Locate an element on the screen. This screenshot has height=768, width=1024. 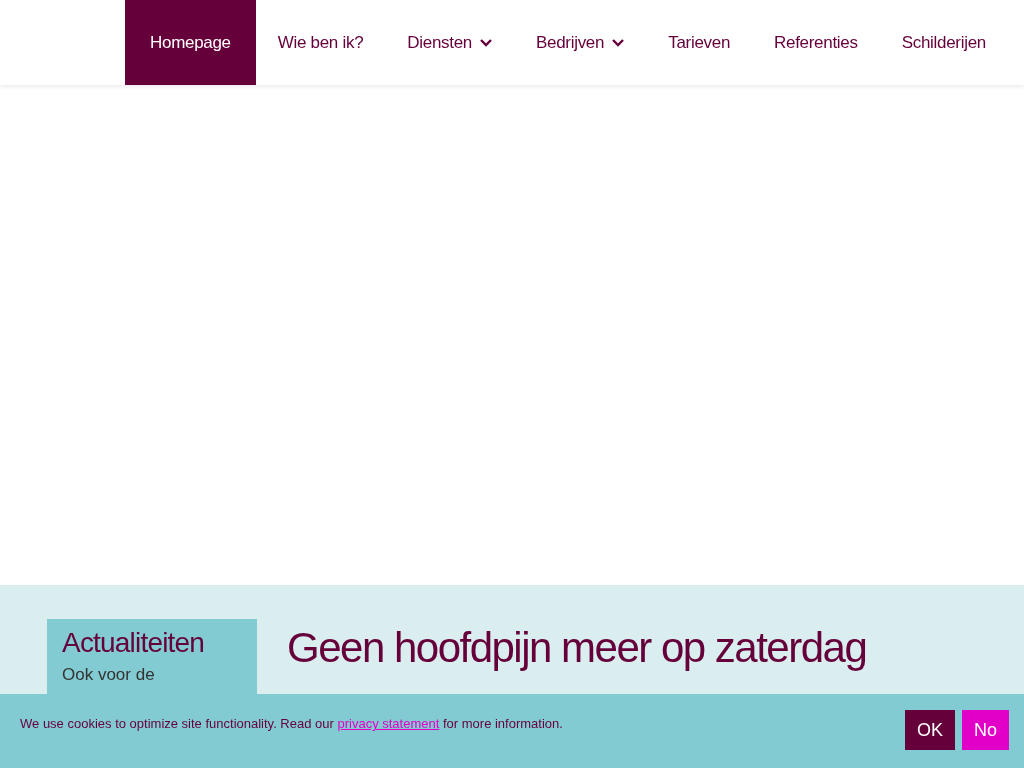
nav-link: Bedrijven is located at coordinates (580, 42).